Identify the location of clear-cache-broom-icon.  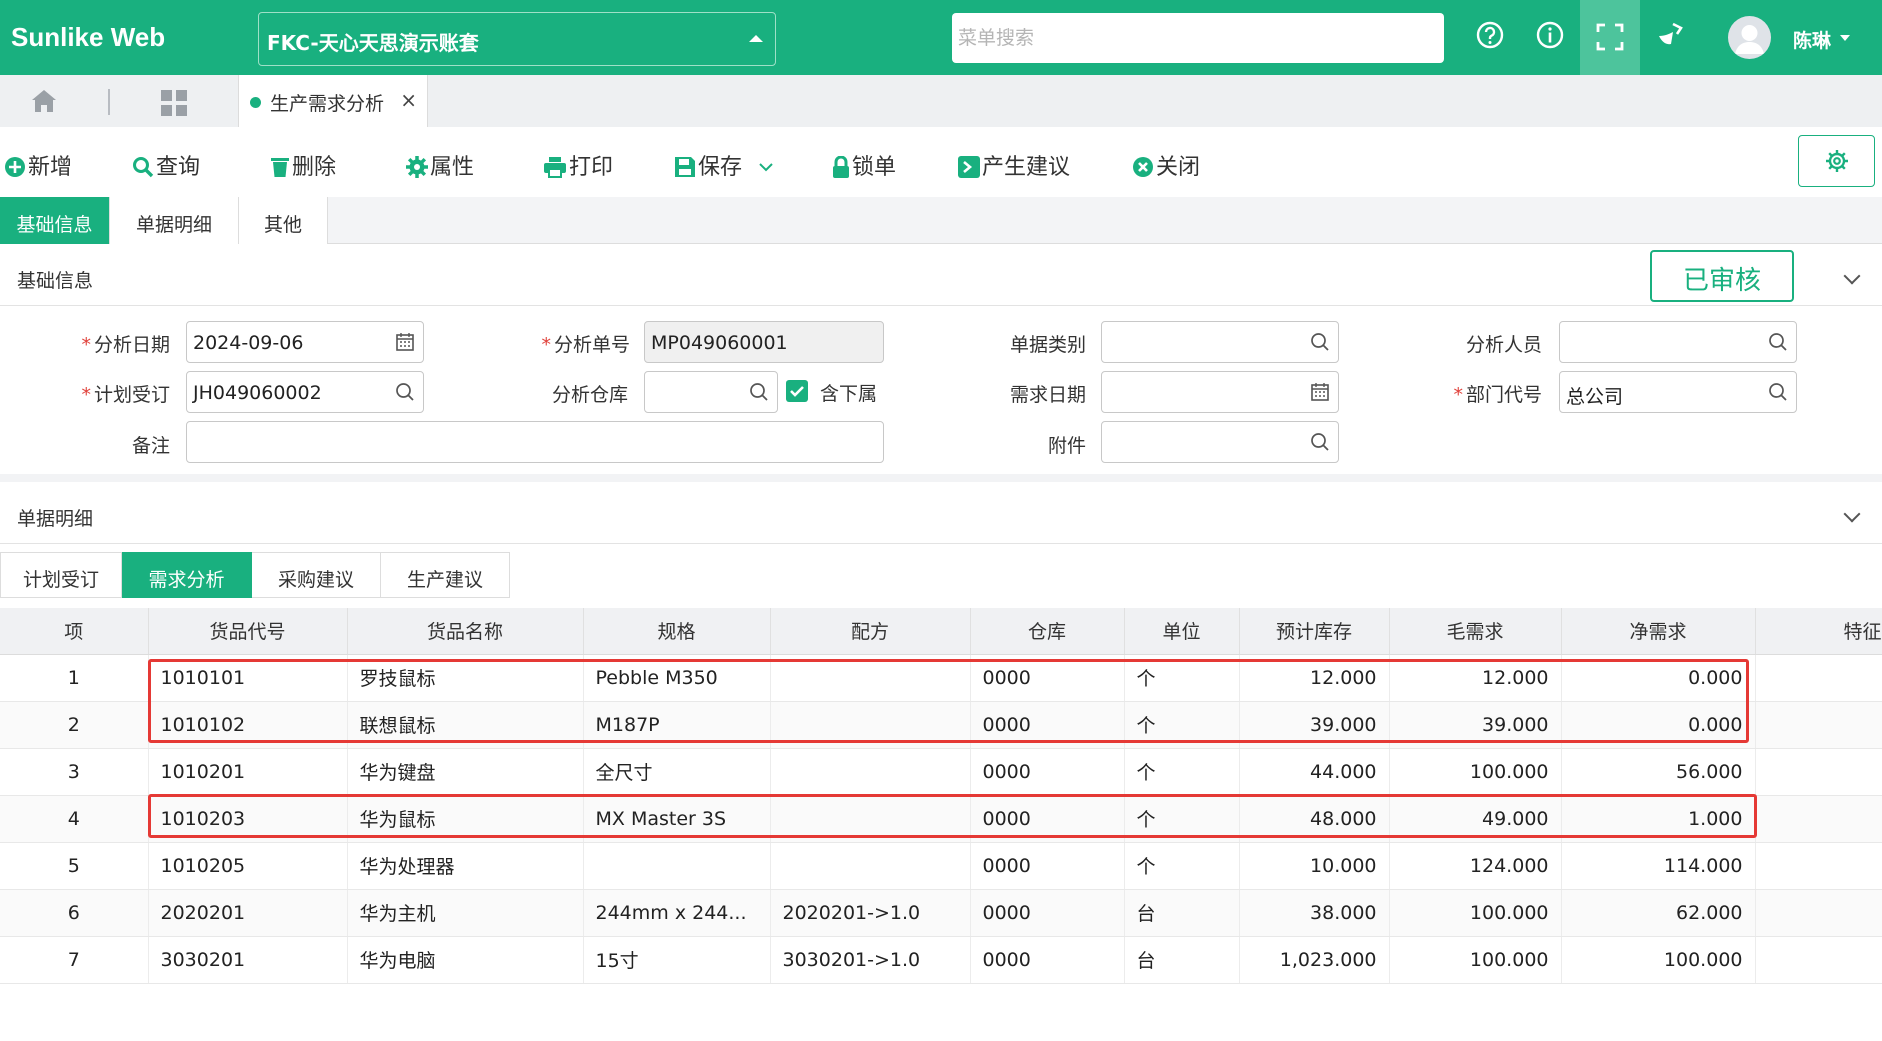
(1670, 35).